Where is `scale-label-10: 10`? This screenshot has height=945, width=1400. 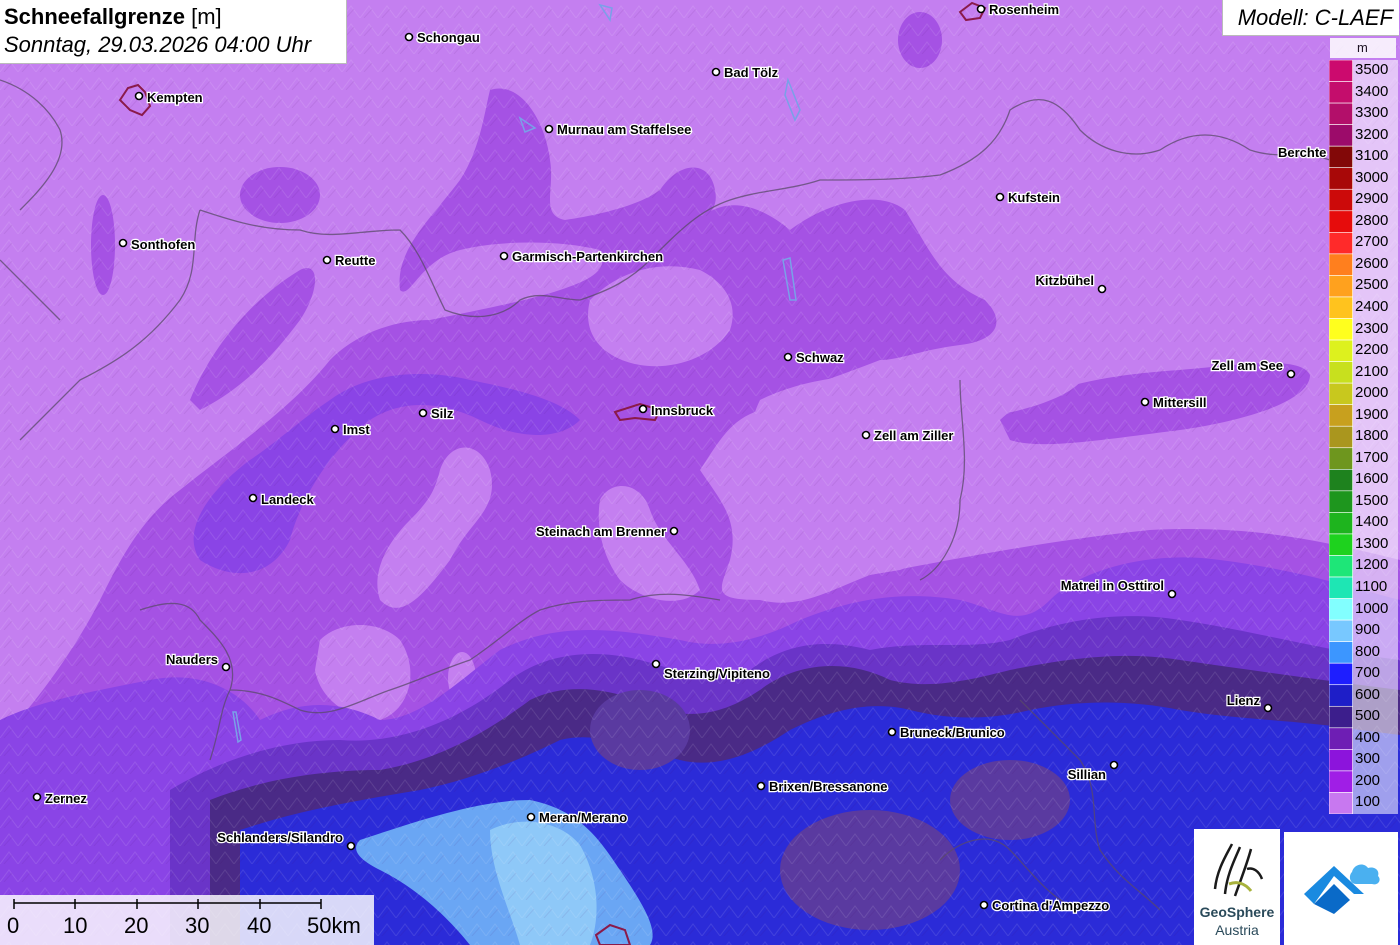 scale-label-10: 10 is located at coordinates (75, 925).